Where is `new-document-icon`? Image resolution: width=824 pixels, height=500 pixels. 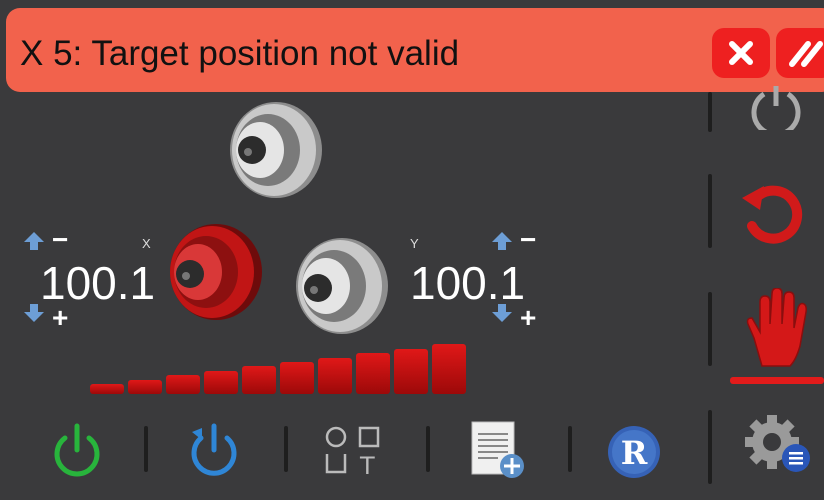 new-document-icon is located at coordinates (497, 451).